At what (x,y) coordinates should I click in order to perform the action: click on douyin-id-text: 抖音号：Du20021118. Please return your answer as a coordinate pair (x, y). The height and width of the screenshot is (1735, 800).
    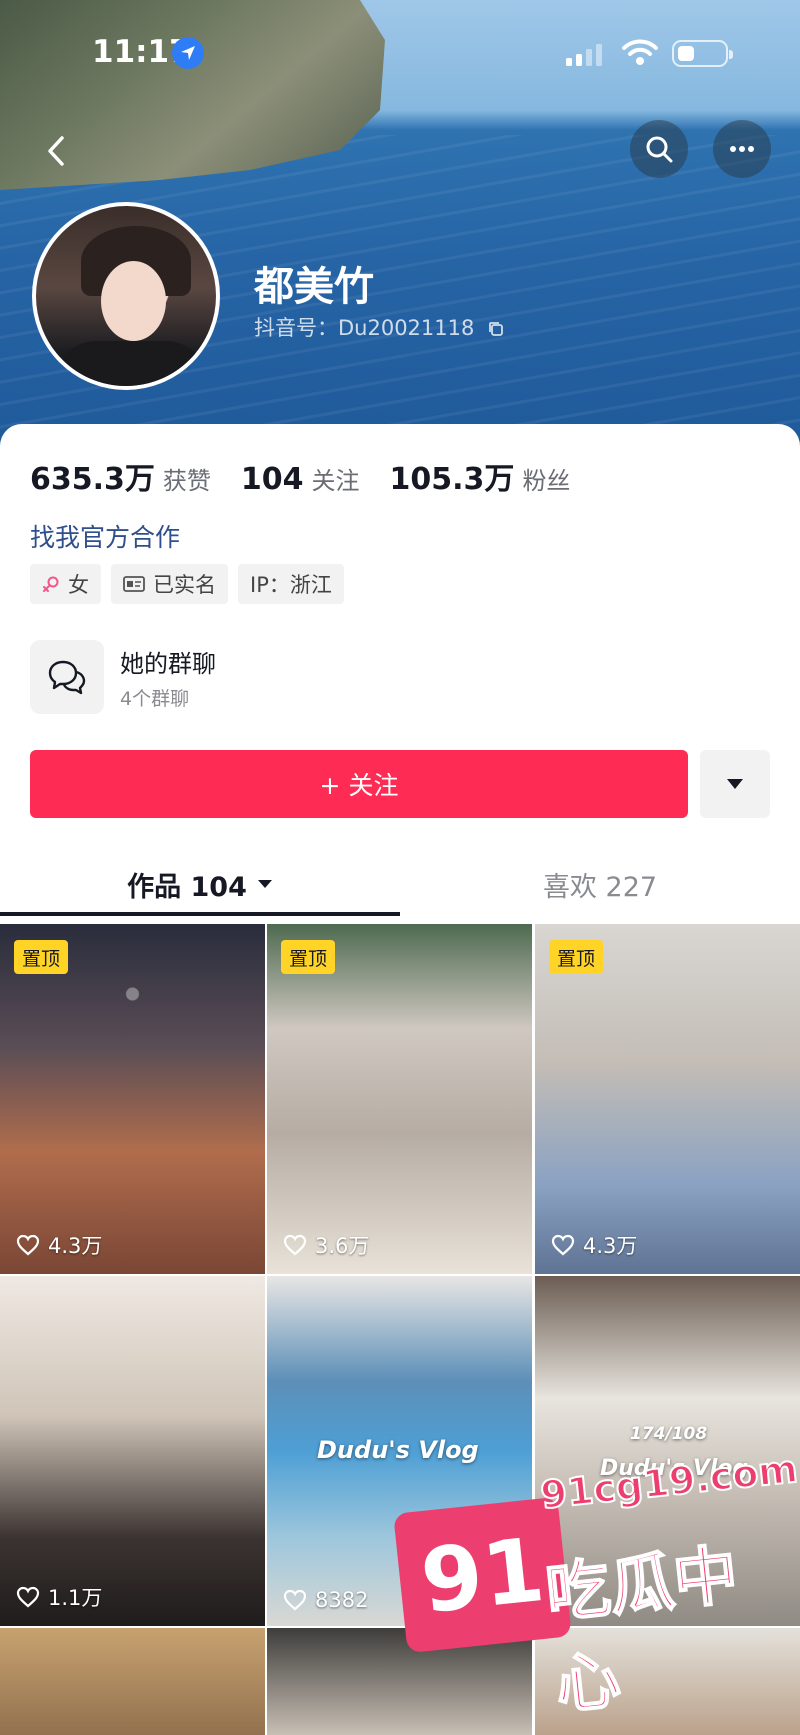
    Looking at the image, I should click on (364, 328).